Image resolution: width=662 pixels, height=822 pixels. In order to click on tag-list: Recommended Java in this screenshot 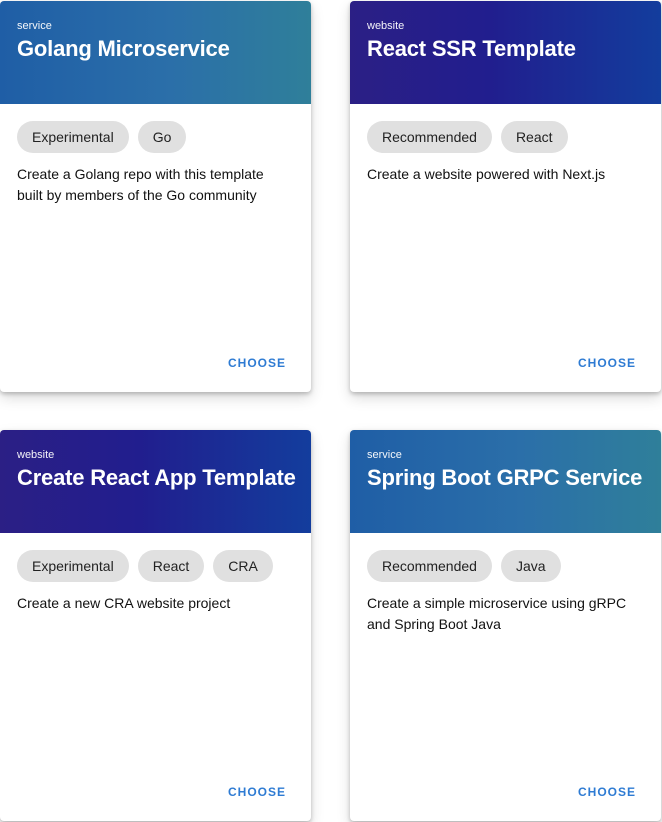, I will do `click(505, 566)`.